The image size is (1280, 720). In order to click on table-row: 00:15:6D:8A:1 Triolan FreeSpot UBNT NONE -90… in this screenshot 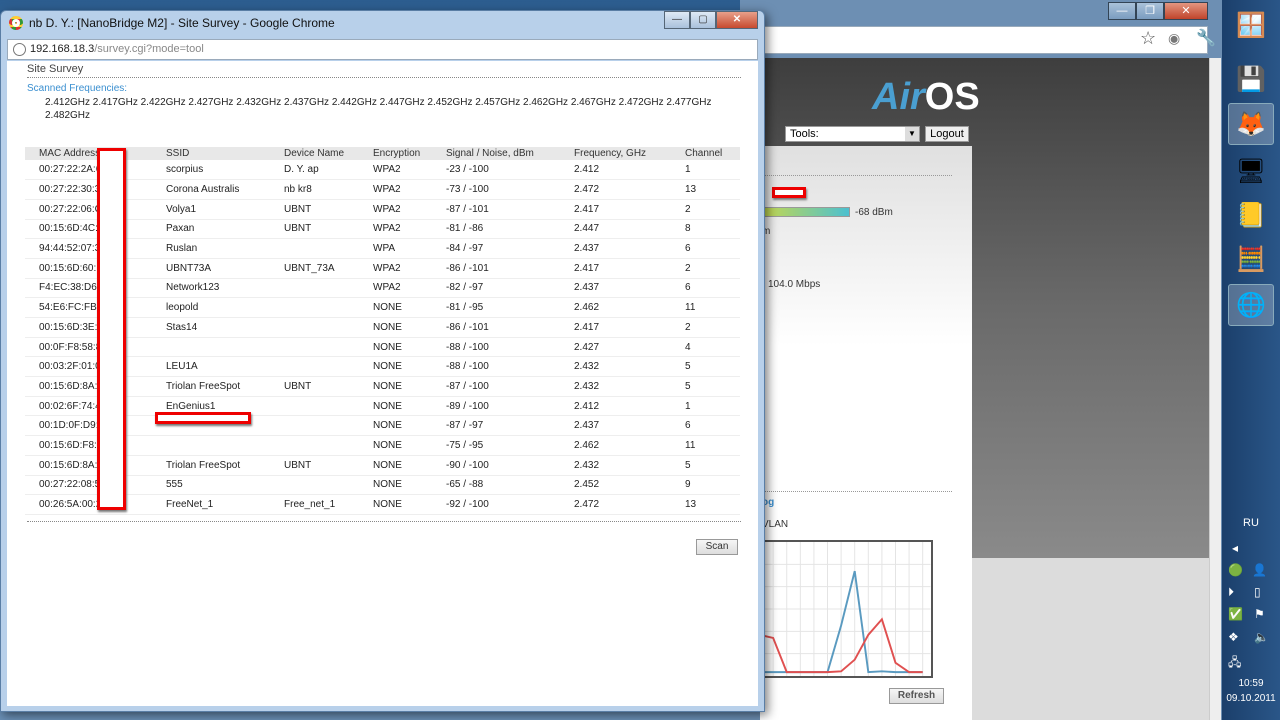, I will do `click(382, 465)`.